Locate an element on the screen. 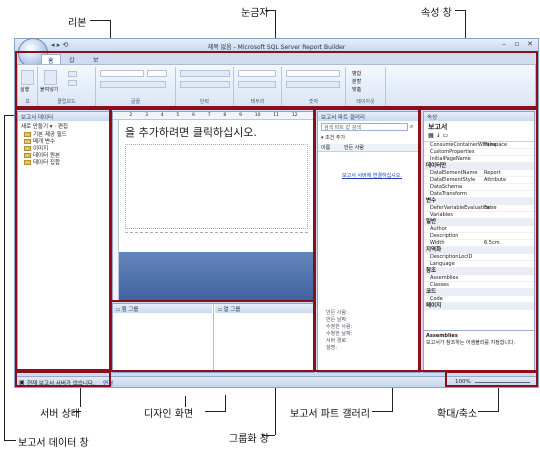  callout-ribbon: 리본 is located at coordinates (77, 23).